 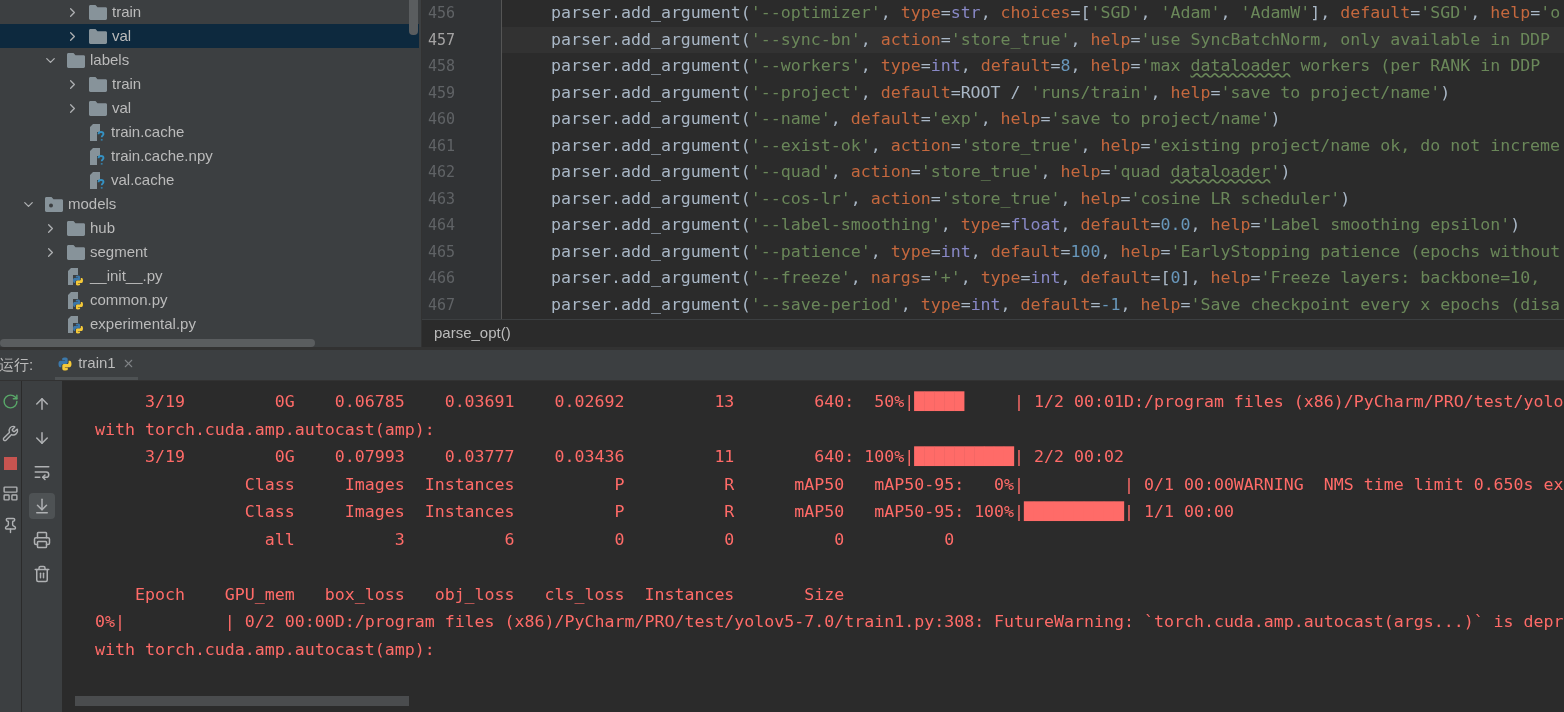 What do you see at coordinates (209, 252) in the screenshot?
I see `tree-item: segment` at bounding box center [209, 252].